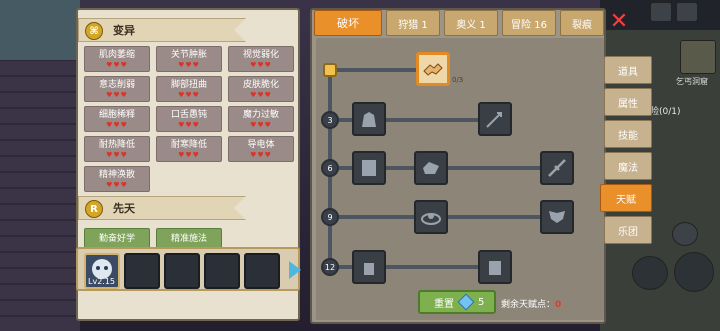  I want to click on tree-start-node, so click(330, 70).